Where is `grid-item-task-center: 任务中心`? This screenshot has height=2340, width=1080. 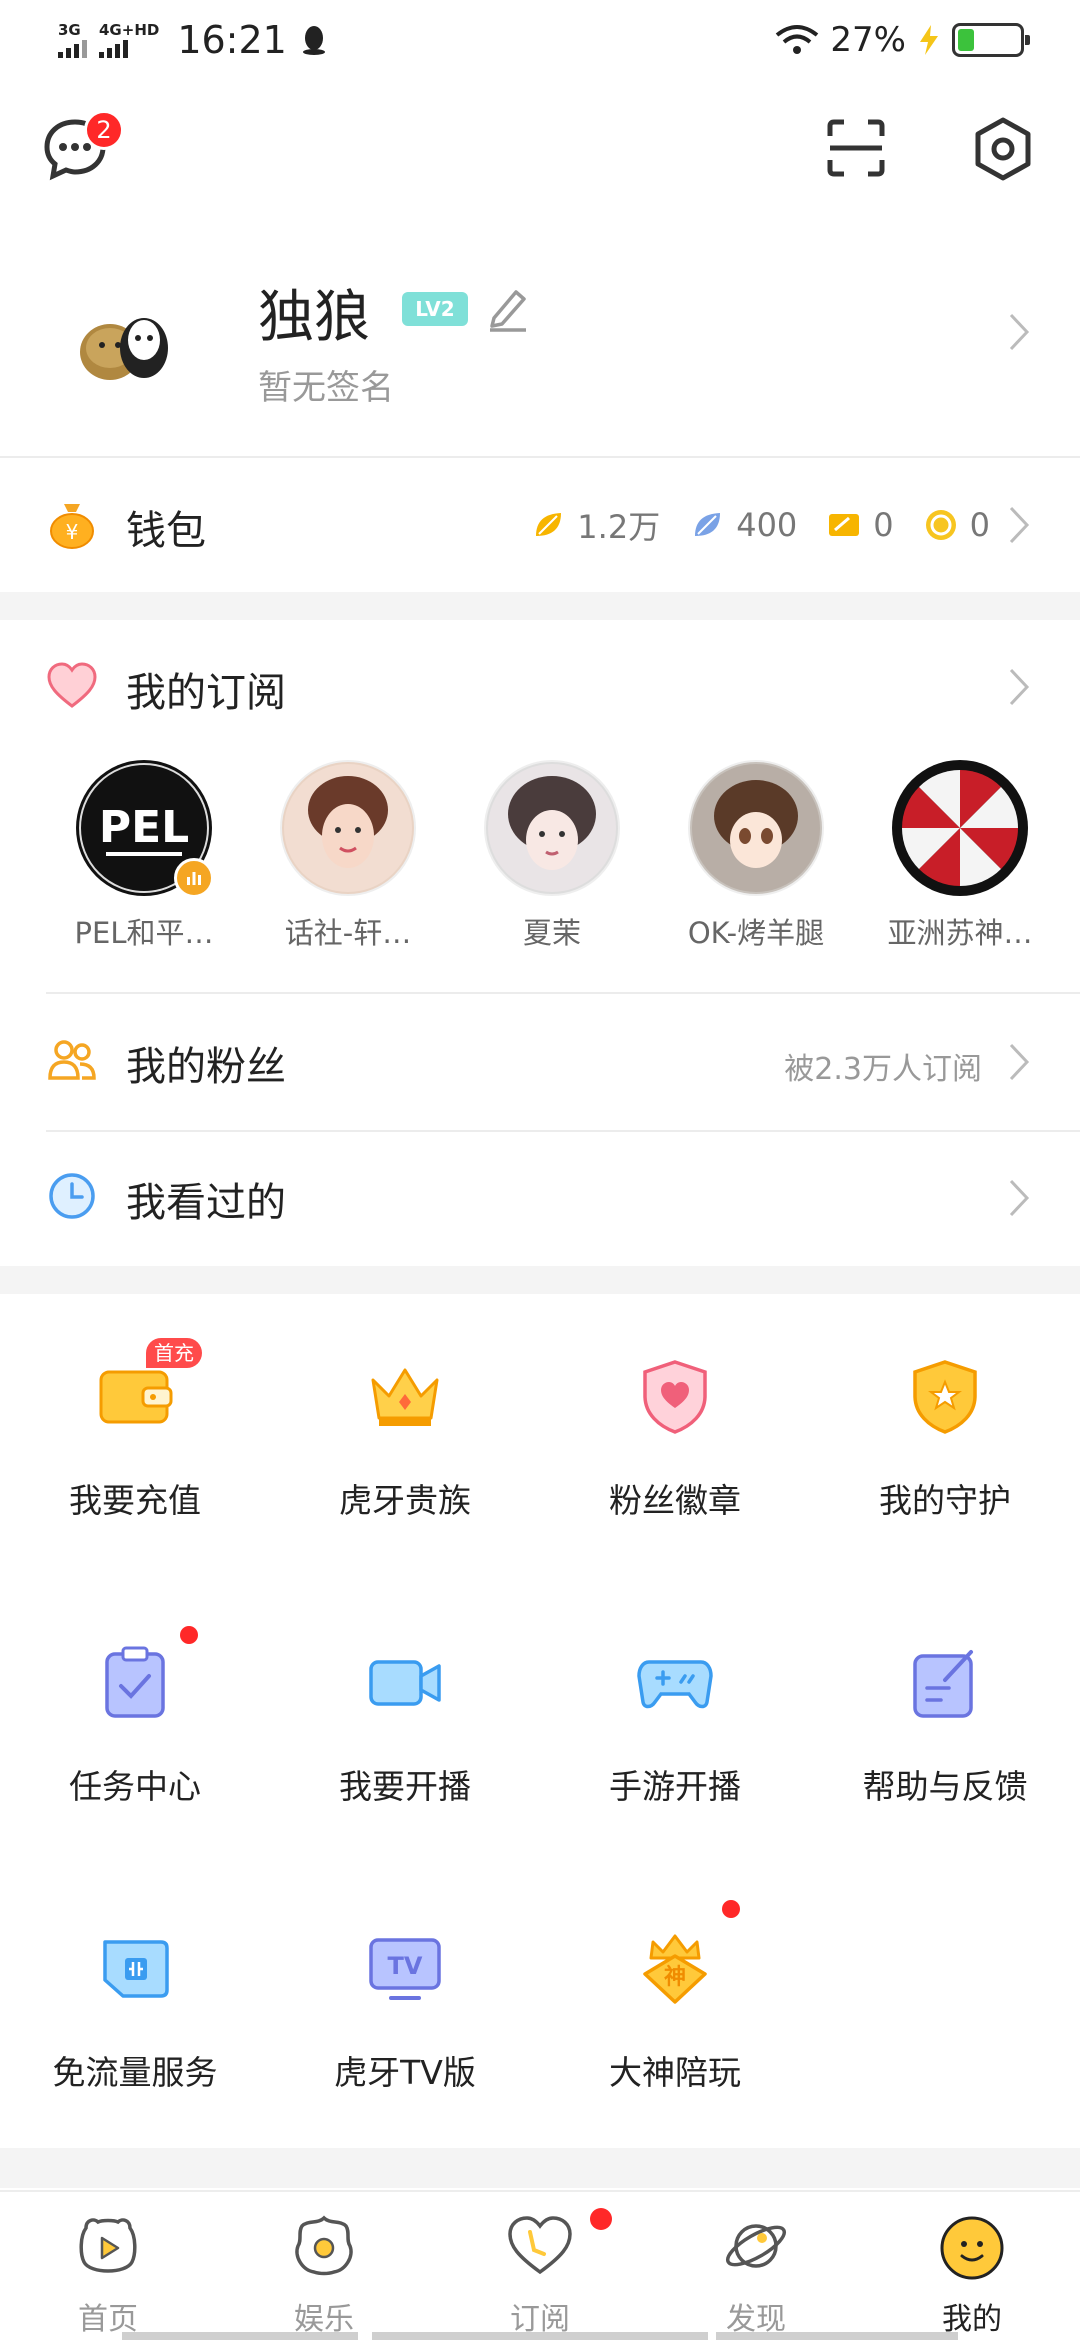 grid-item-task-center: 任务中心 is located at coordinates (135, 1702).